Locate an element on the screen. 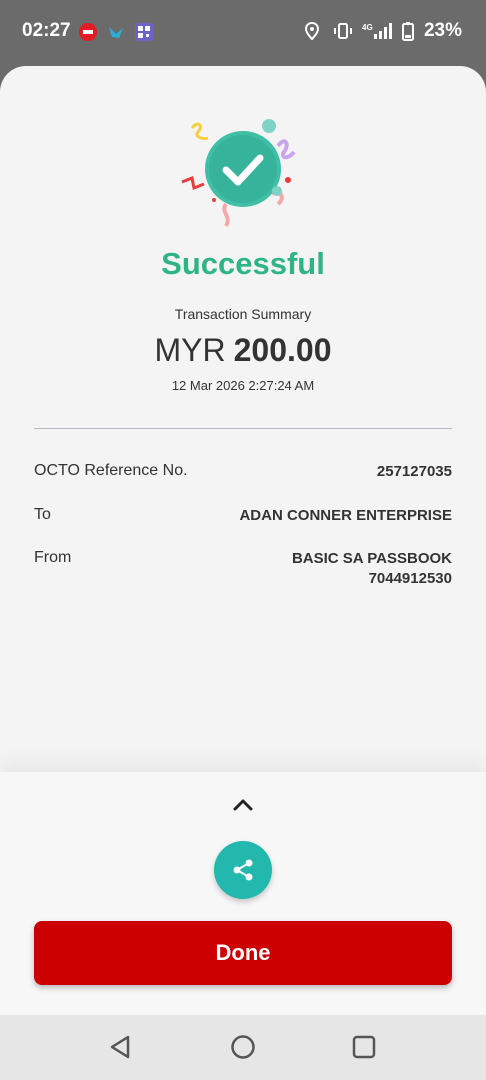 This screenshot has width=486, height=1080. done-button: Done is located at coordinates (243, 953).